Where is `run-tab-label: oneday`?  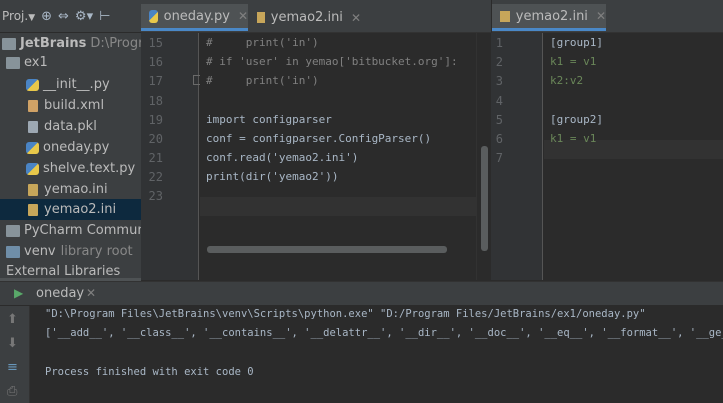 run-tab-label: oneday is located at coordinates (60, 293).